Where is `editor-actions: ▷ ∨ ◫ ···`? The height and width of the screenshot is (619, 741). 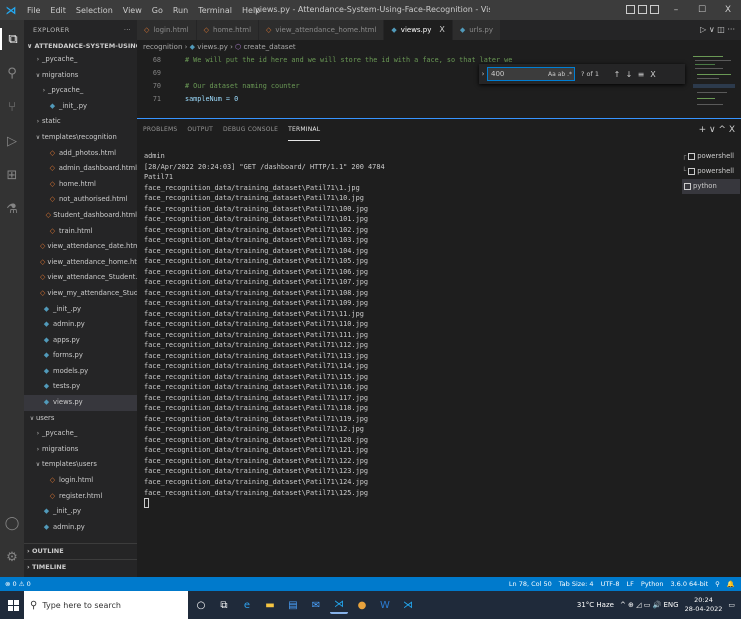
editor-actions: ▷ ∨ ◫ ··· is located at coordinates (717, 30).